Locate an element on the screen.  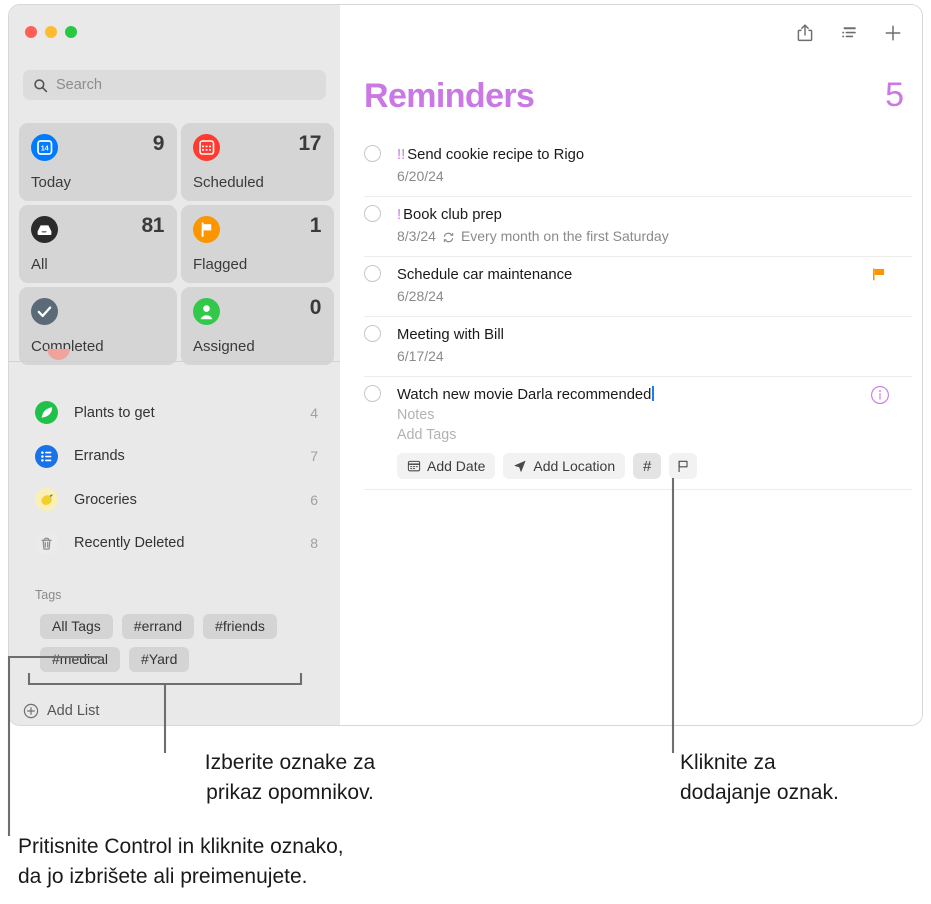
minimize-button is located at coordinates (51, 32).